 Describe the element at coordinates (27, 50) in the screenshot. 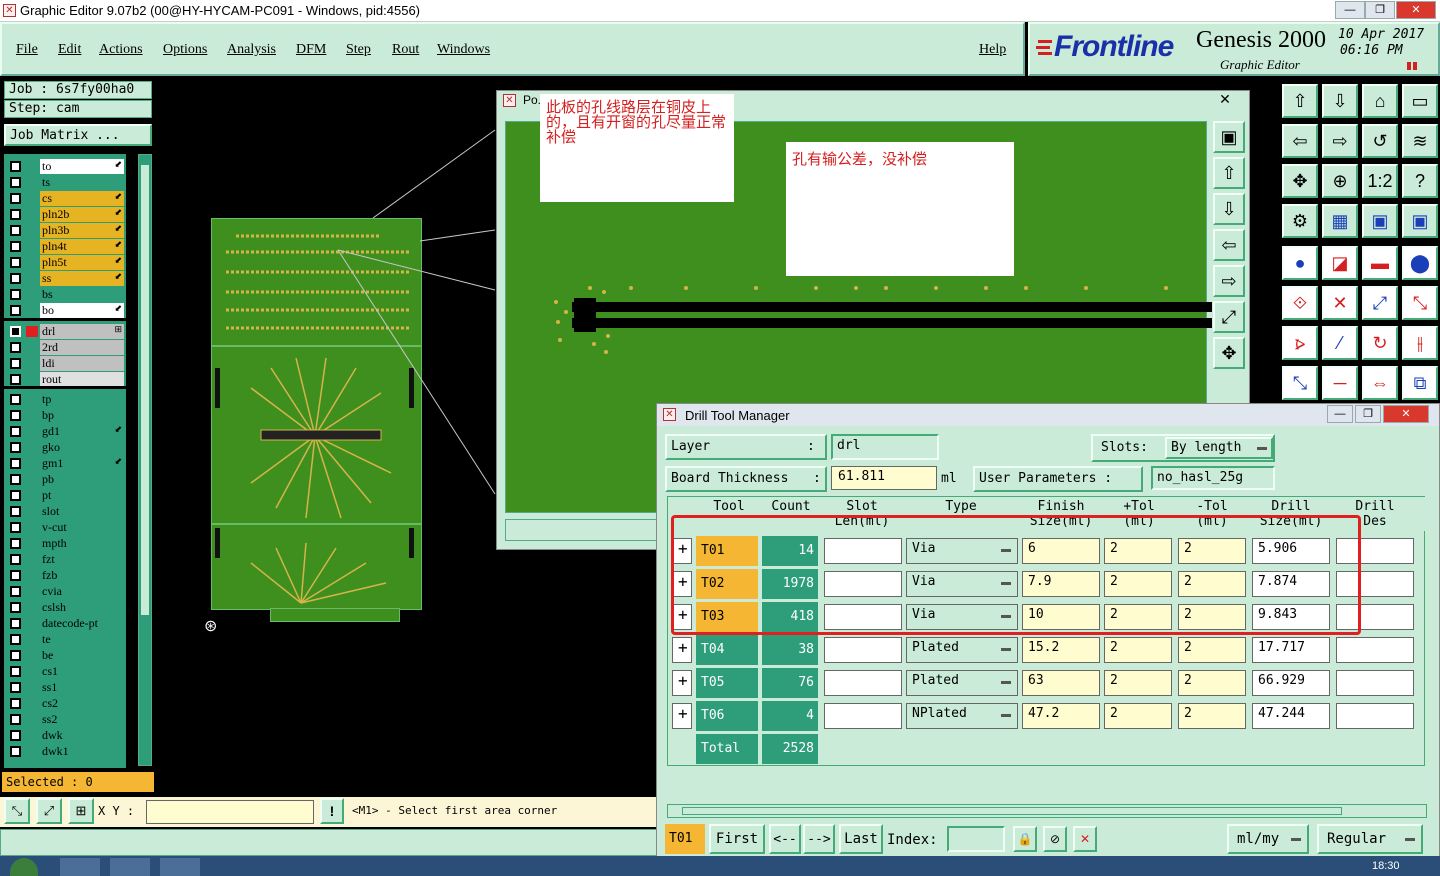

I see `menu-file: File` at that location.